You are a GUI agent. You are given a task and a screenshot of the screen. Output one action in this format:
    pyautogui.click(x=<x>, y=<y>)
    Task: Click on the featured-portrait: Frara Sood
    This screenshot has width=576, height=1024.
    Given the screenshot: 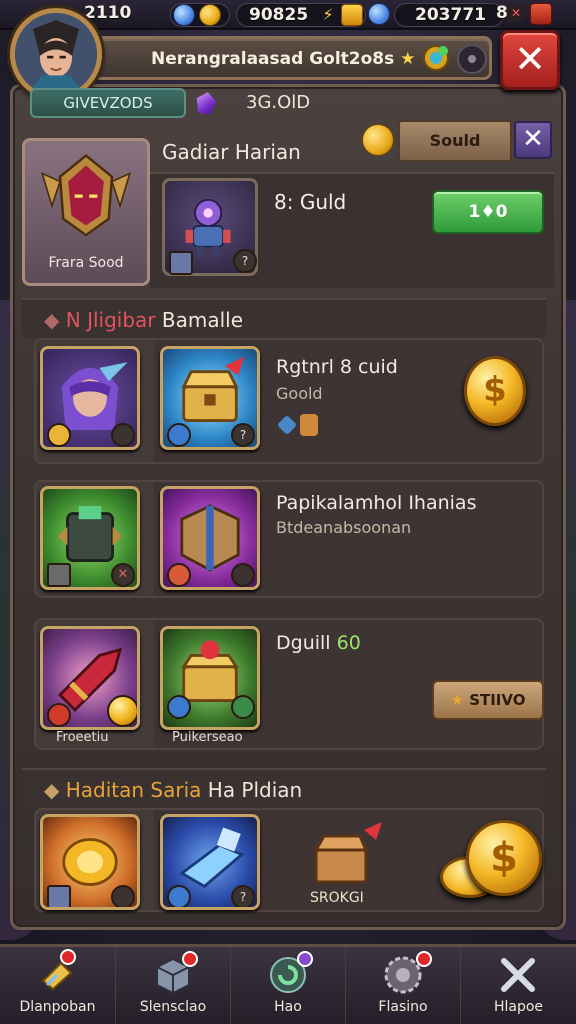 What is the action you would take?
    pyautogui.click(x=86, y=212)
    